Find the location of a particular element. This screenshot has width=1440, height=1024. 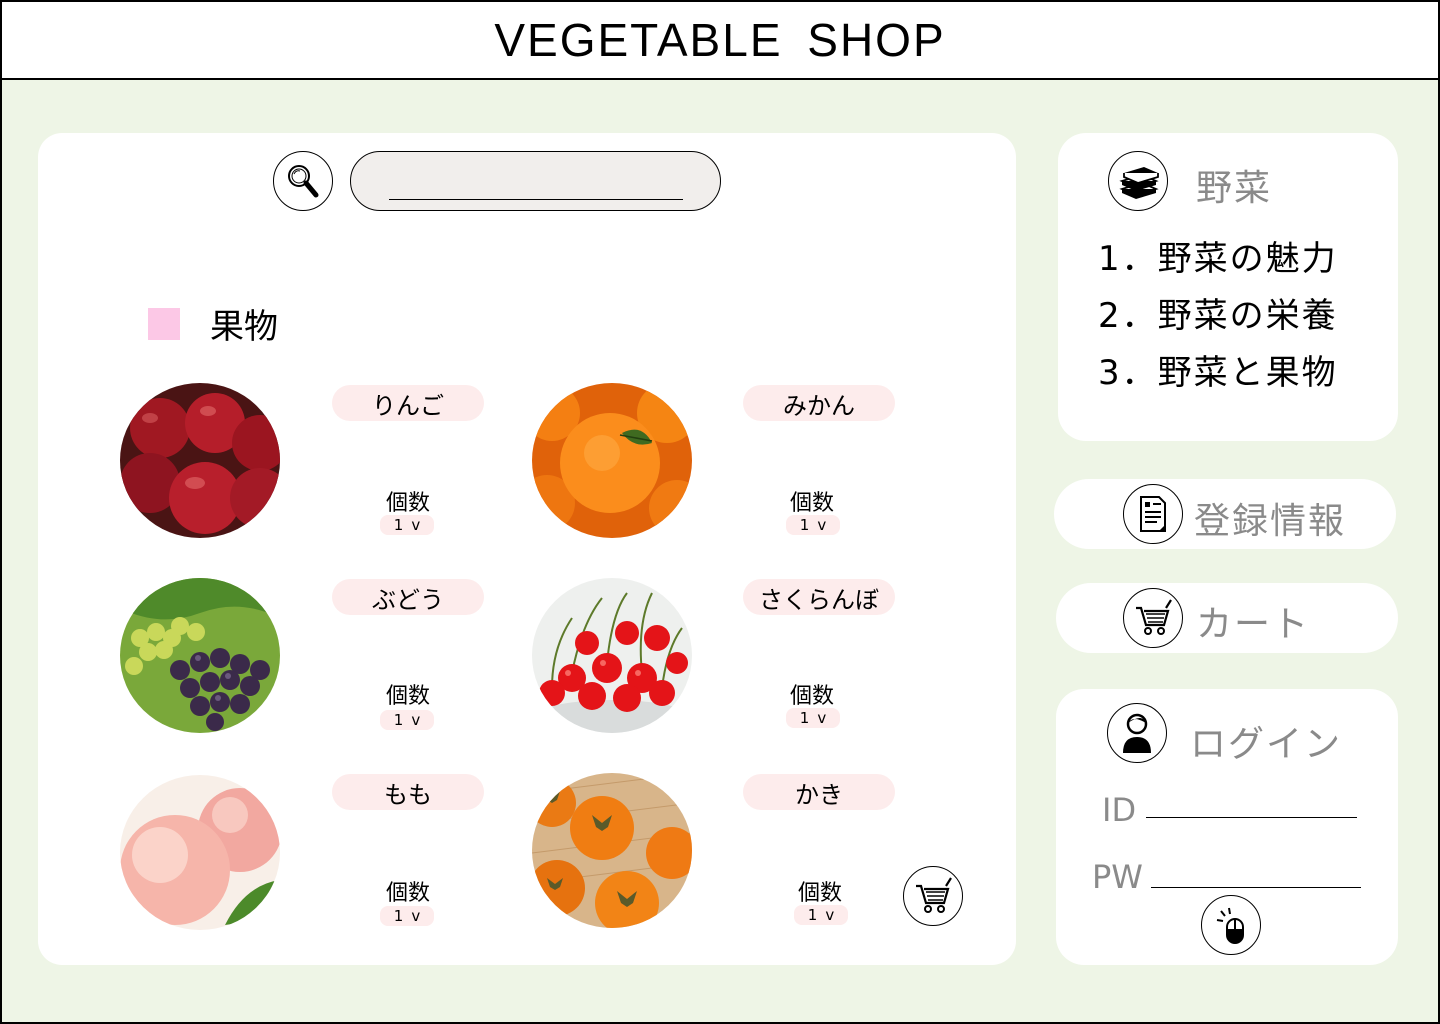

grape-image is located at coordinates (200, 655).